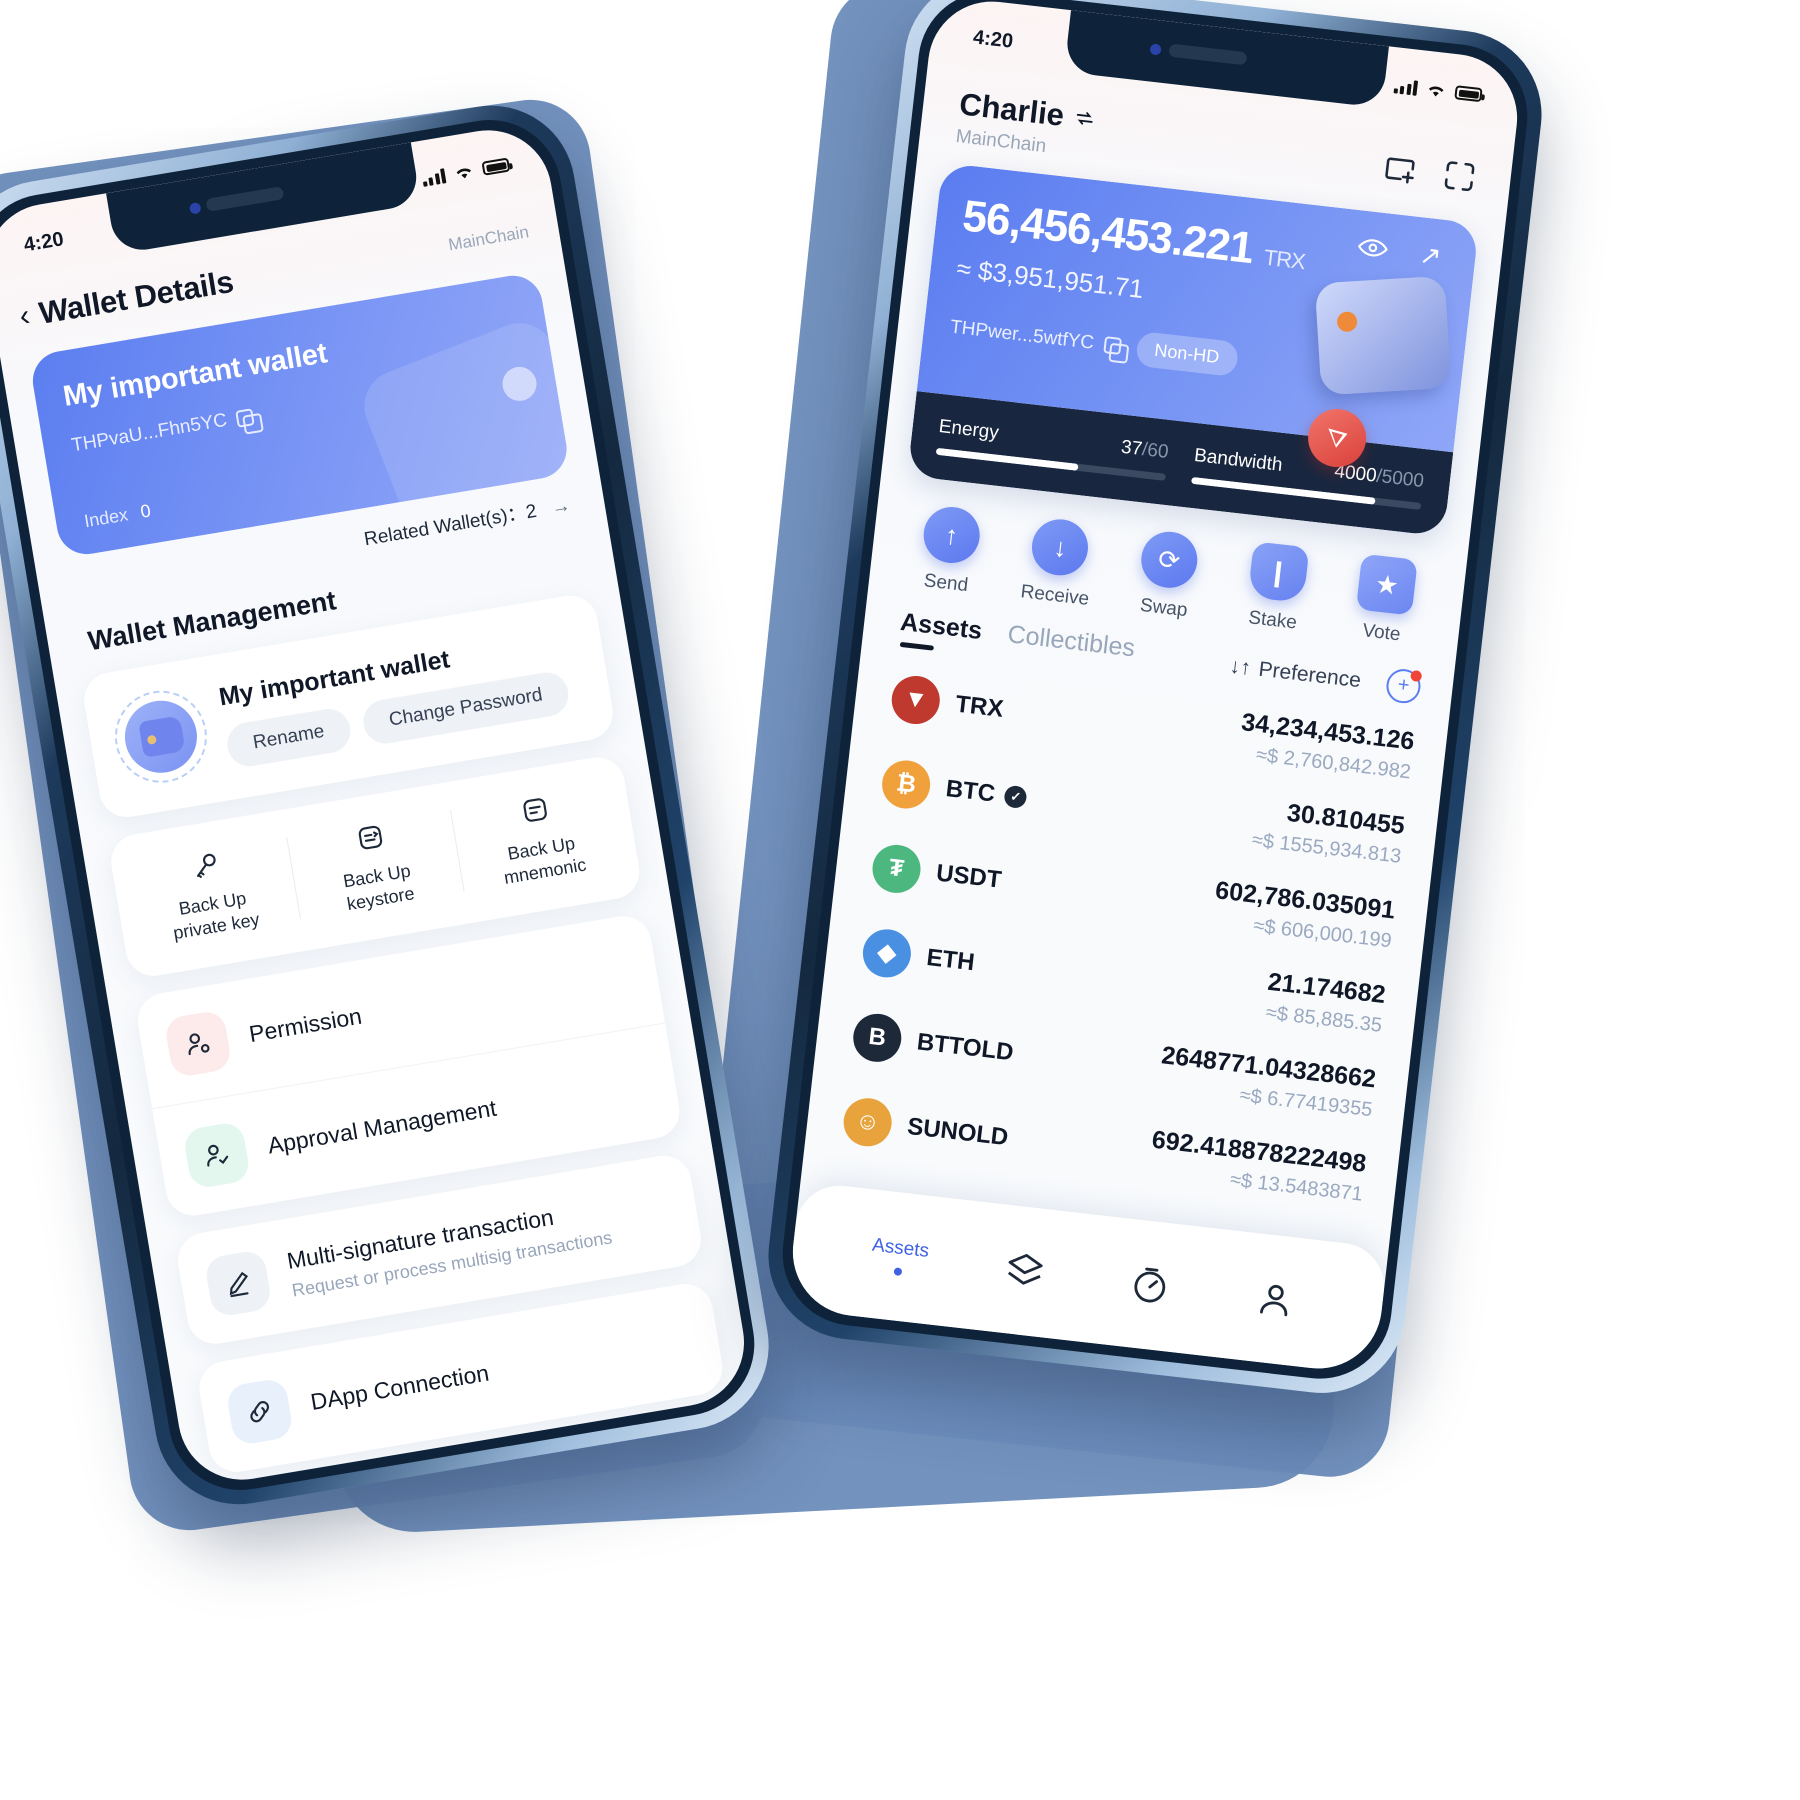  What do you see at coordinates (1403, 685) in the screenshot?
I see `add-token-icon: +` at bounding box center [1403, 685].